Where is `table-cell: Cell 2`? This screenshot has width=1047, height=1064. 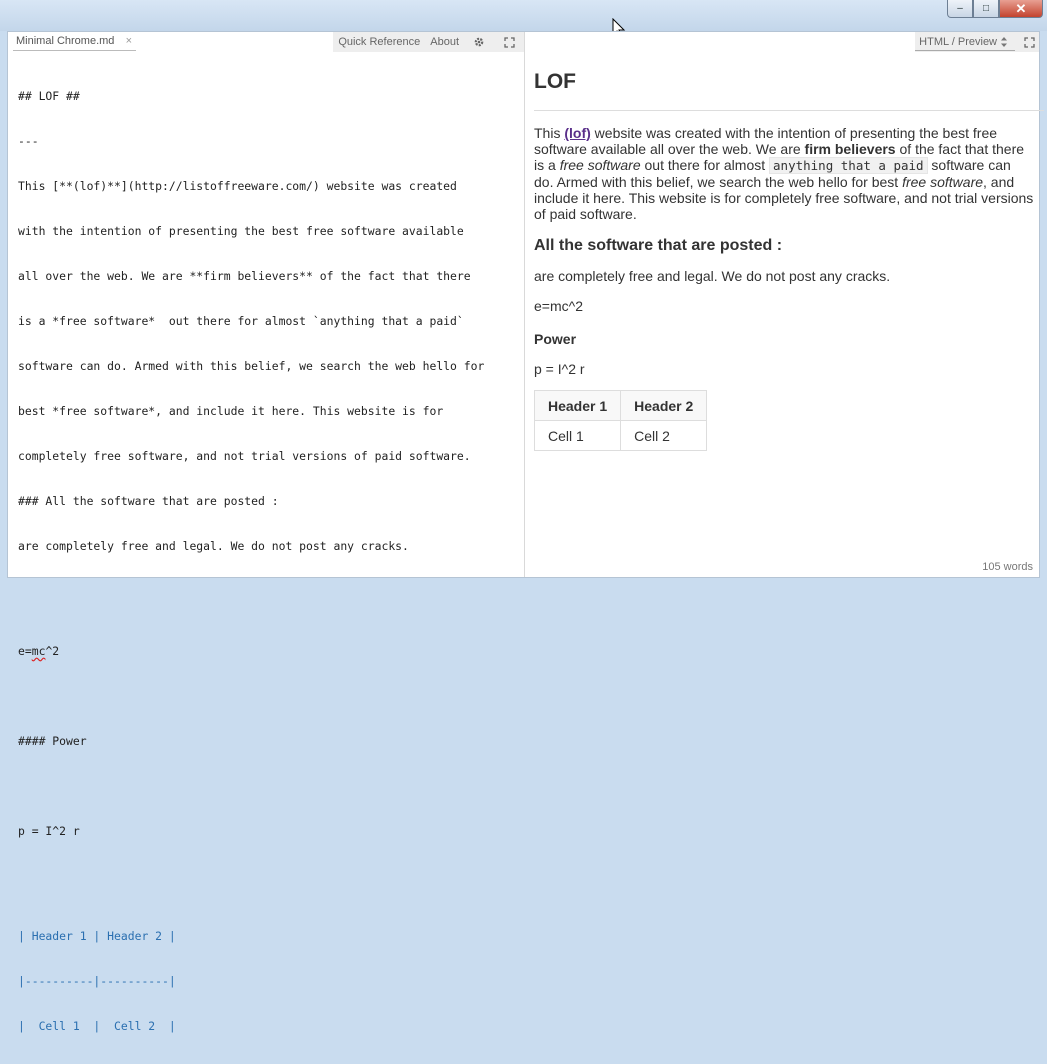 table-cell: Cell 2 is located at coordinates (664, 435).